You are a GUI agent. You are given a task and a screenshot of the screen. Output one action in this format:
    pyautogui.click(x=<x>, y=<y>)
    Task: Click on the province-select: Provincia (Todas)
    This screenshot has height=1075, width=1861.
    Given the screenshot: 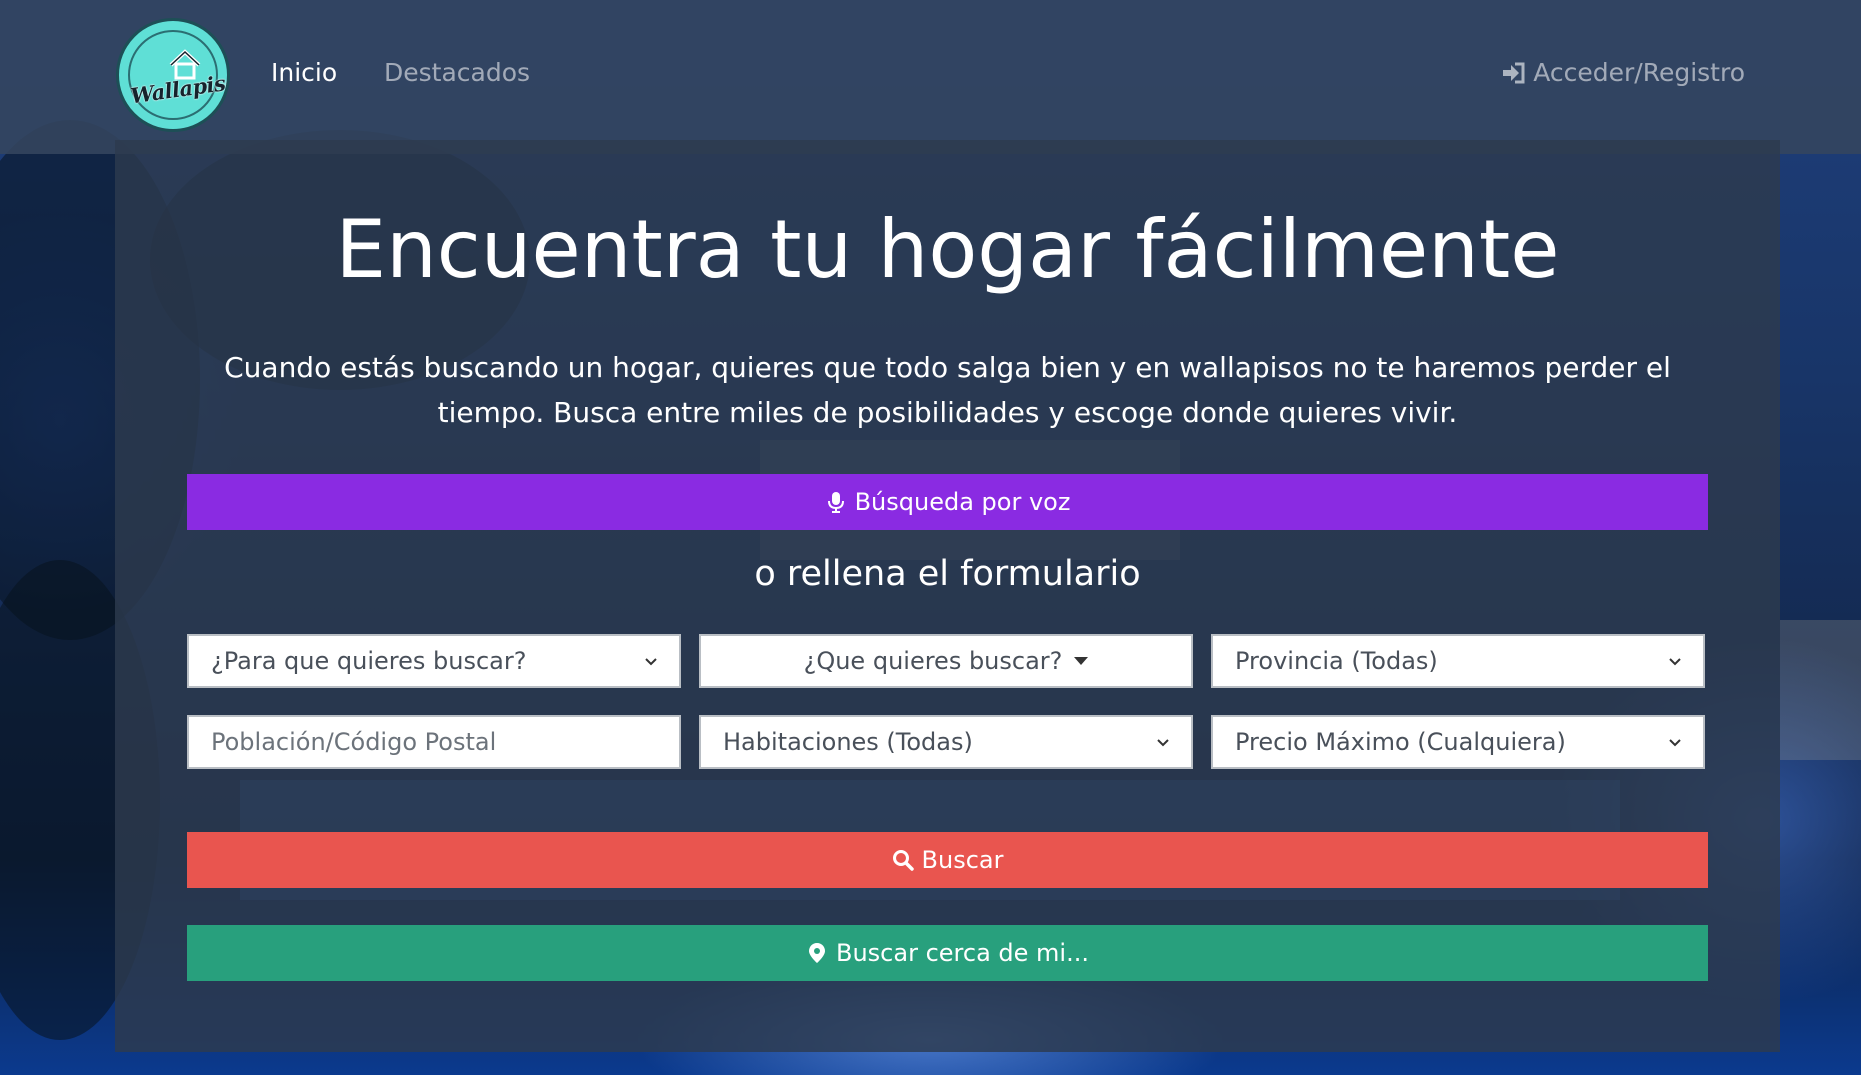 What is the action you would take?
    pyautogui.click(x=1458, y=661)
    